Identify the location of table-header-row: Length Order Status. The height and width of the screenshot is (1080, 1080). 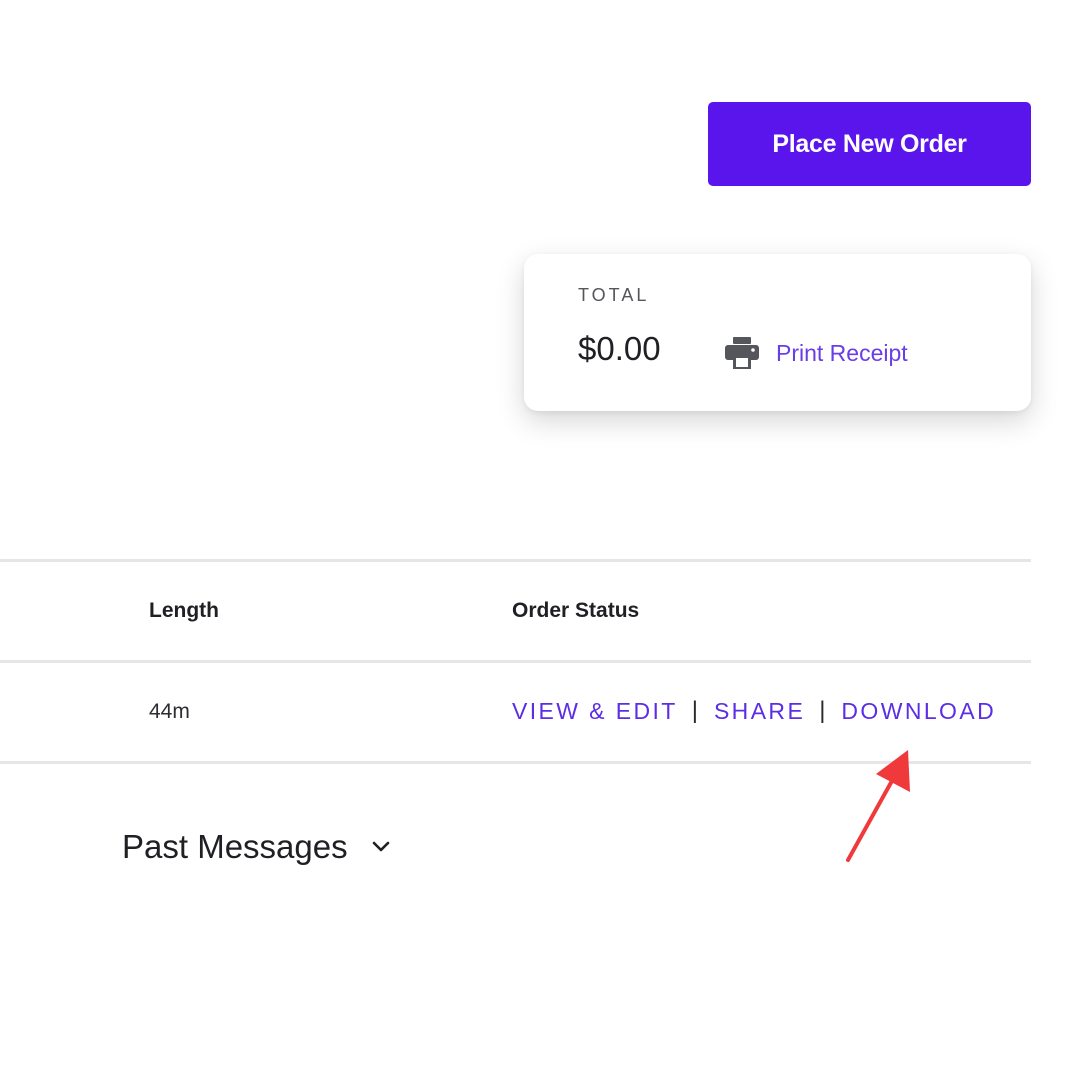
(515, 611).